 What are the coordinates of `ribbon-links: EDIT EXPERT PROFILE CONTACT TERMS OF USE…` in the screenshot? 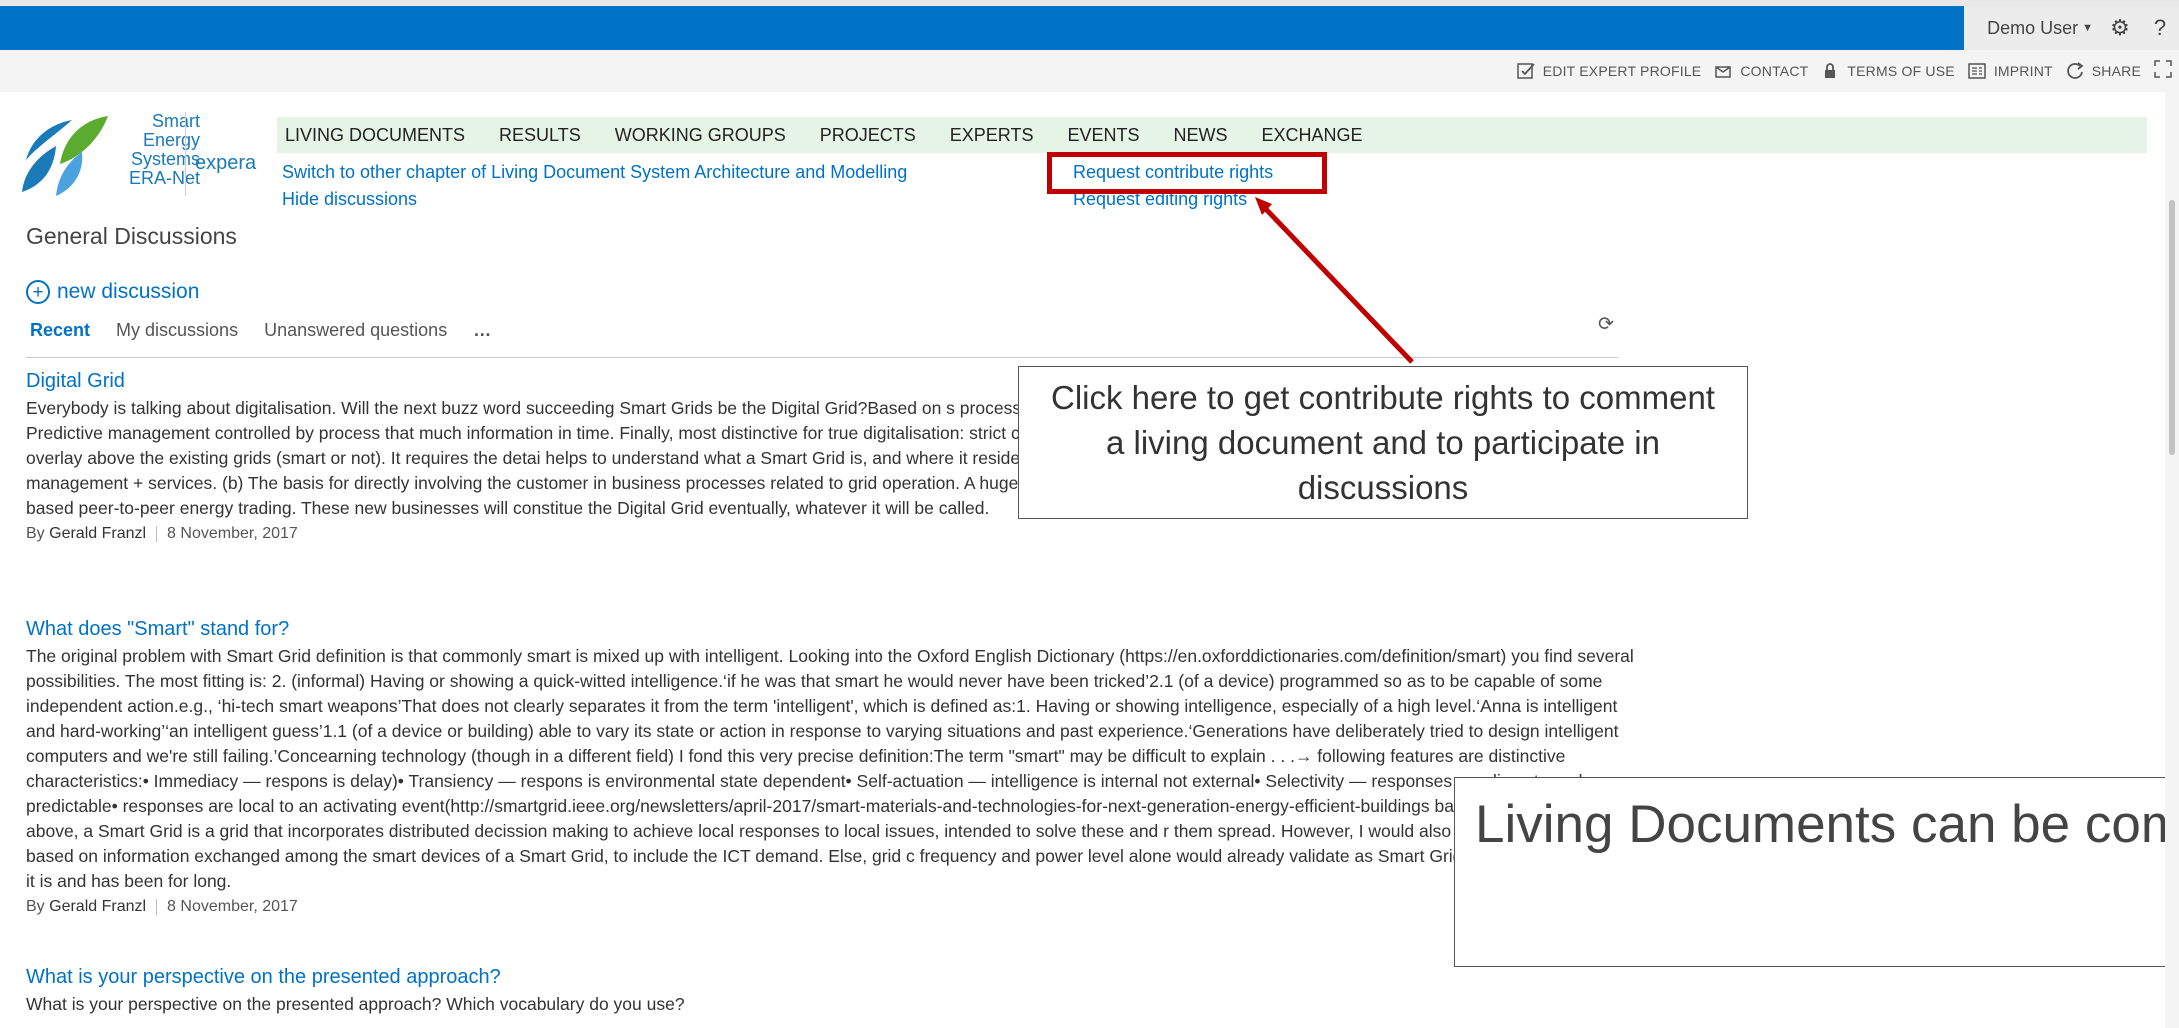 It's located at (1847, 71).